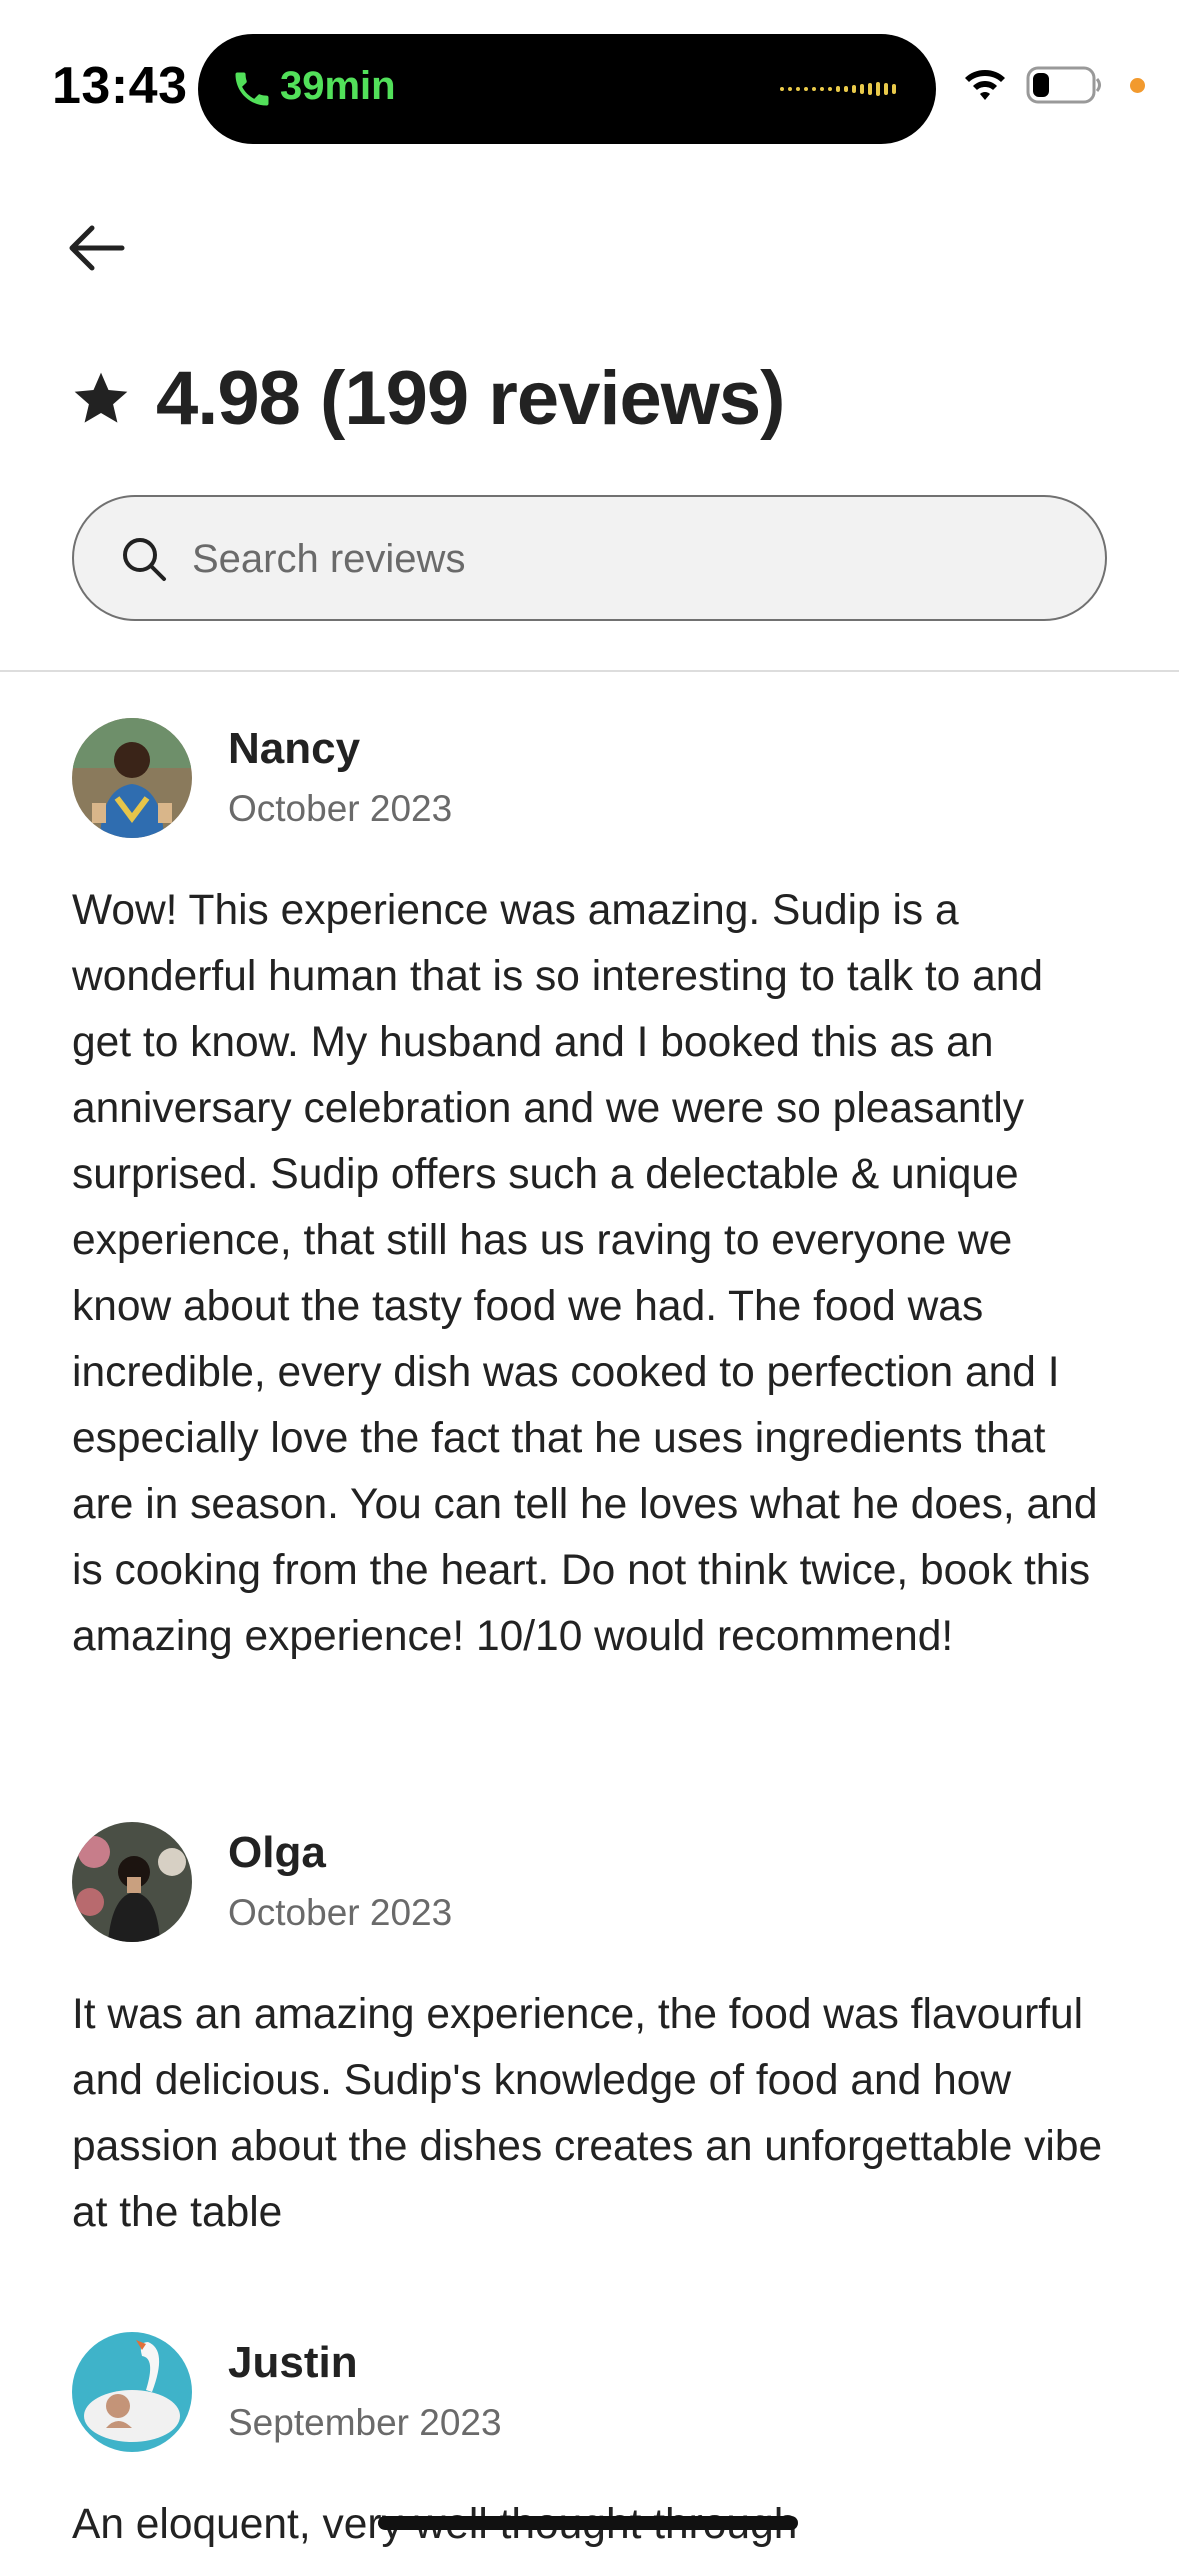  I want to click on audio-wave-icon, so click(838, 89).